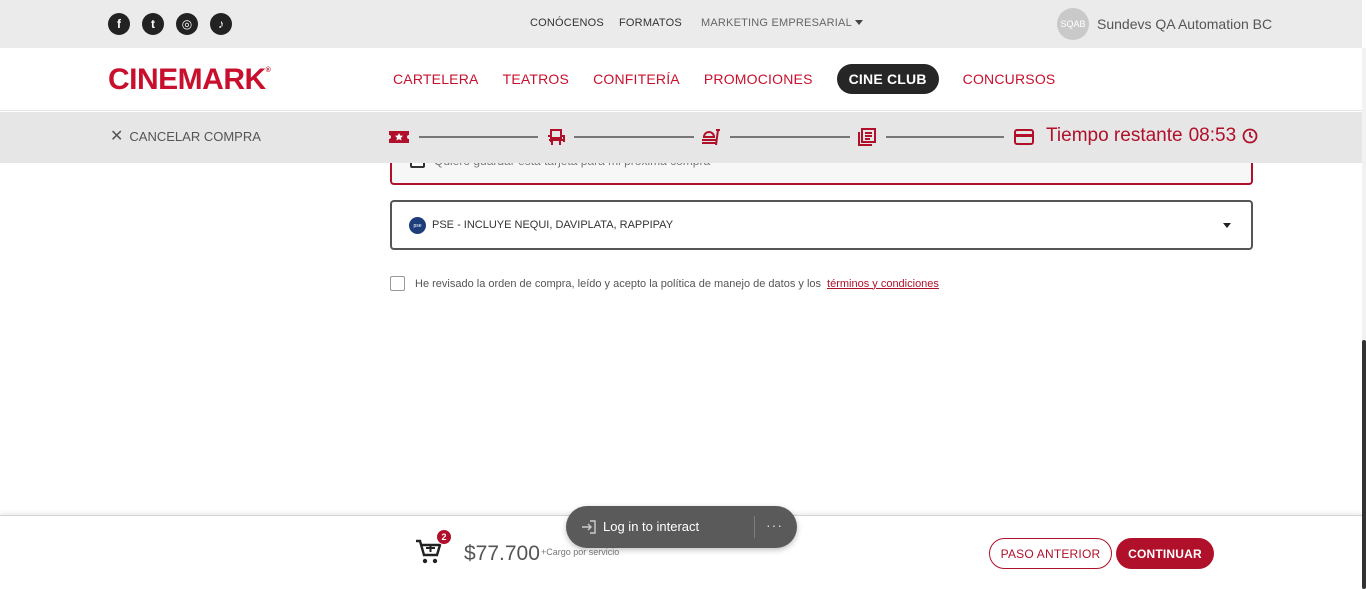  I want to click on cart-count-badge: 2, so click(444, 537).